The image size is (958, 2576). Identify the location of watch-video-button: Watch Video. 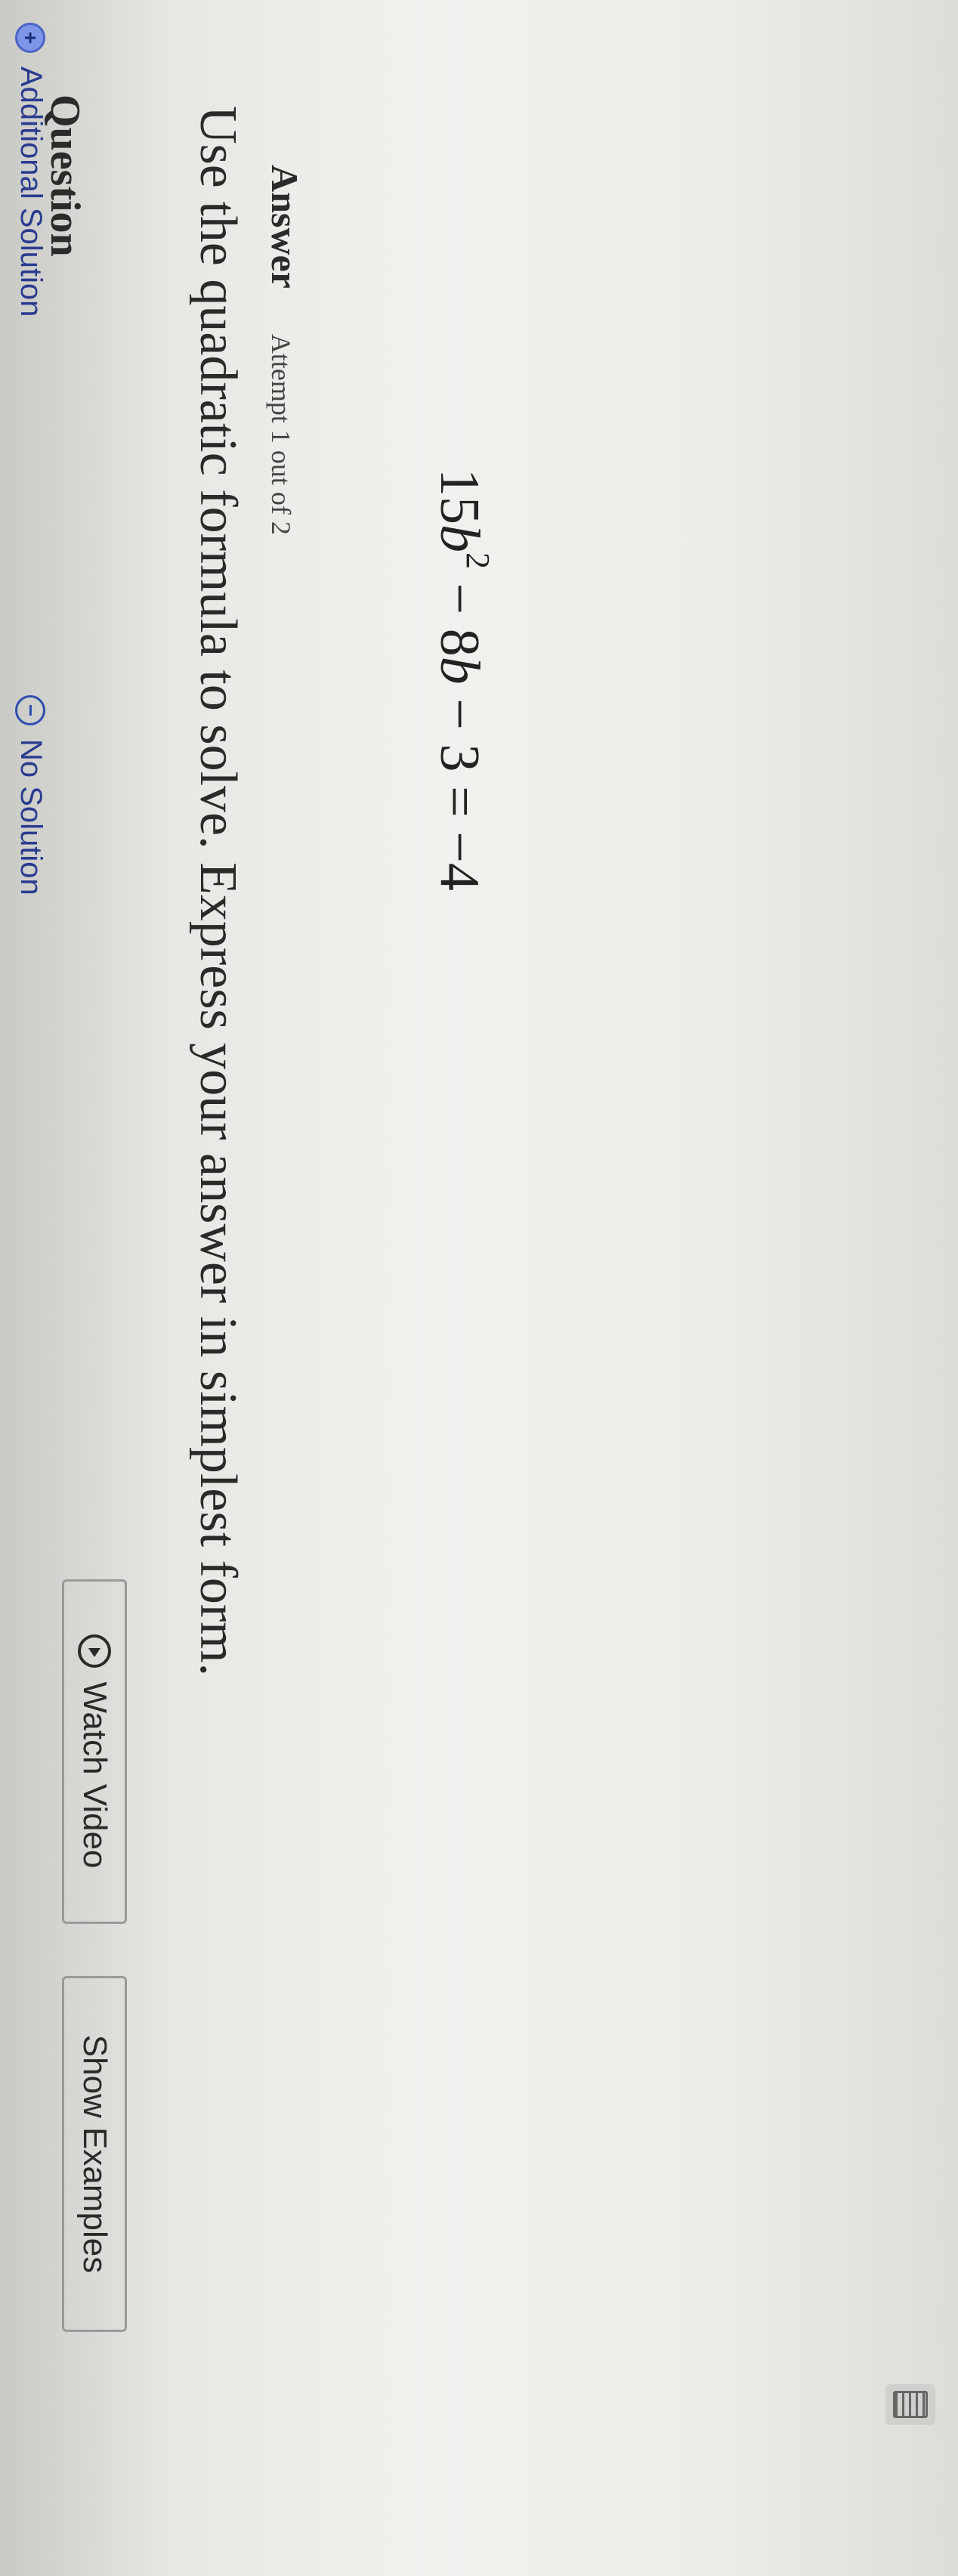
(94, 1751).